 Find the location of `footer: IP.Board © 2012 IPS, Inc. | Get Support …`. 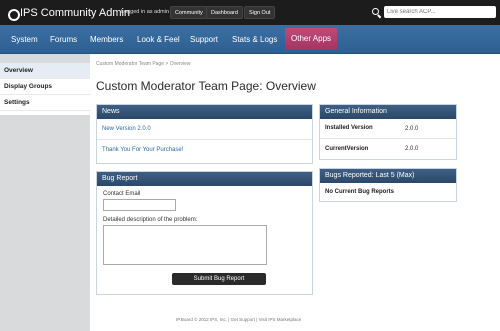

footer: IP.Board © 2012 IPS, Inc. | Get Support … is located at coordinates (239, 319).